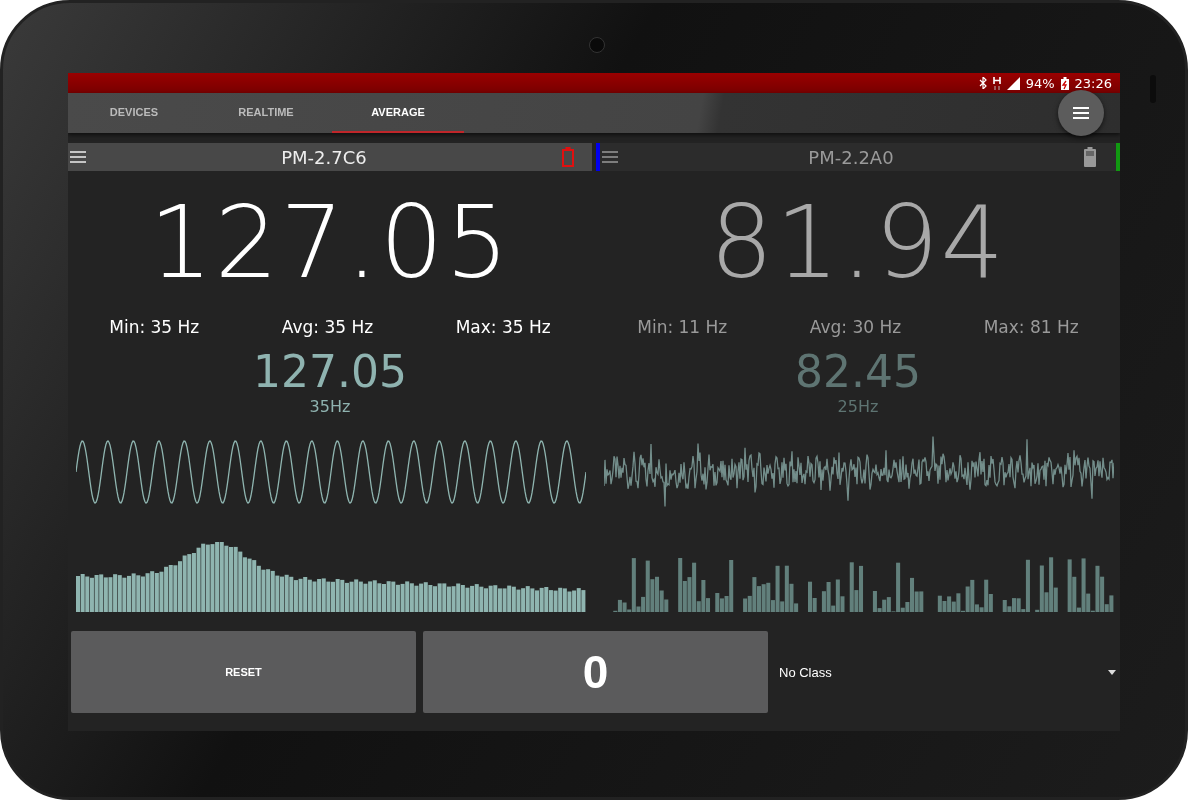 The width and height of the screenshot is (1188, 800). What do you see at coordinates (947, 672) in the screenshot?
I see `class-dropdown: No Class` at bounding box center [947, 672].